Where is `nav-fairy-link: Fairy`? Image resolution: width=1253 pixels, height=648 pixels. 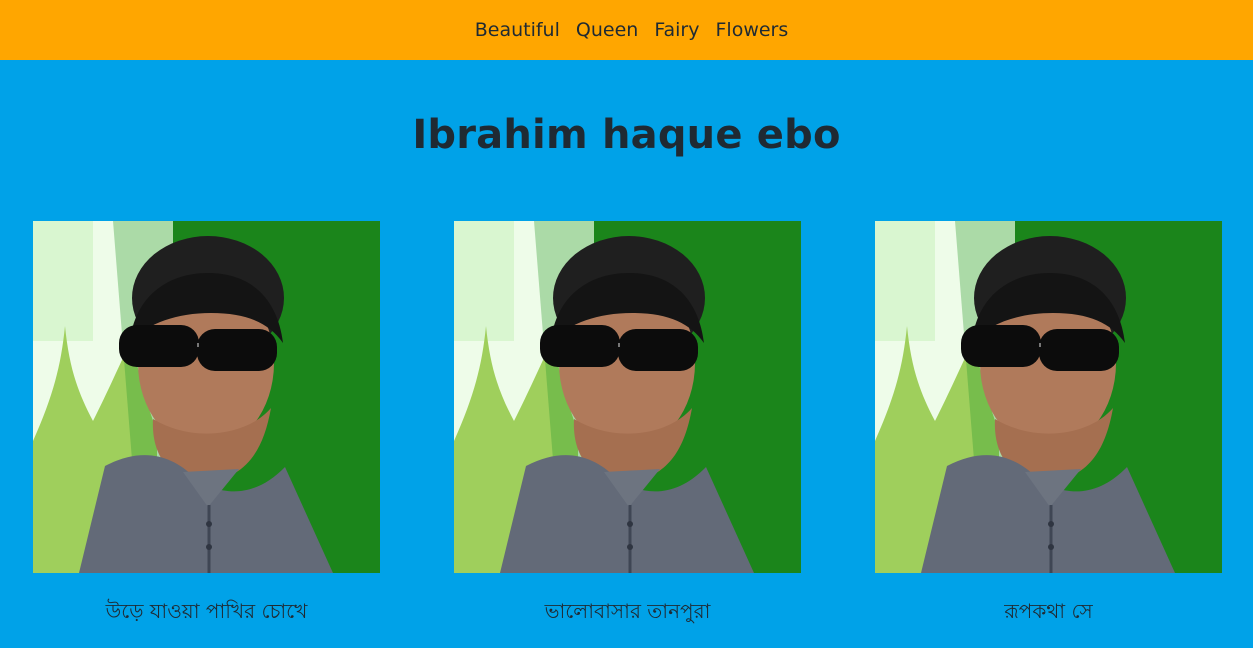 nav-fairy-link: Fairy is located at coordinates (676, 30).